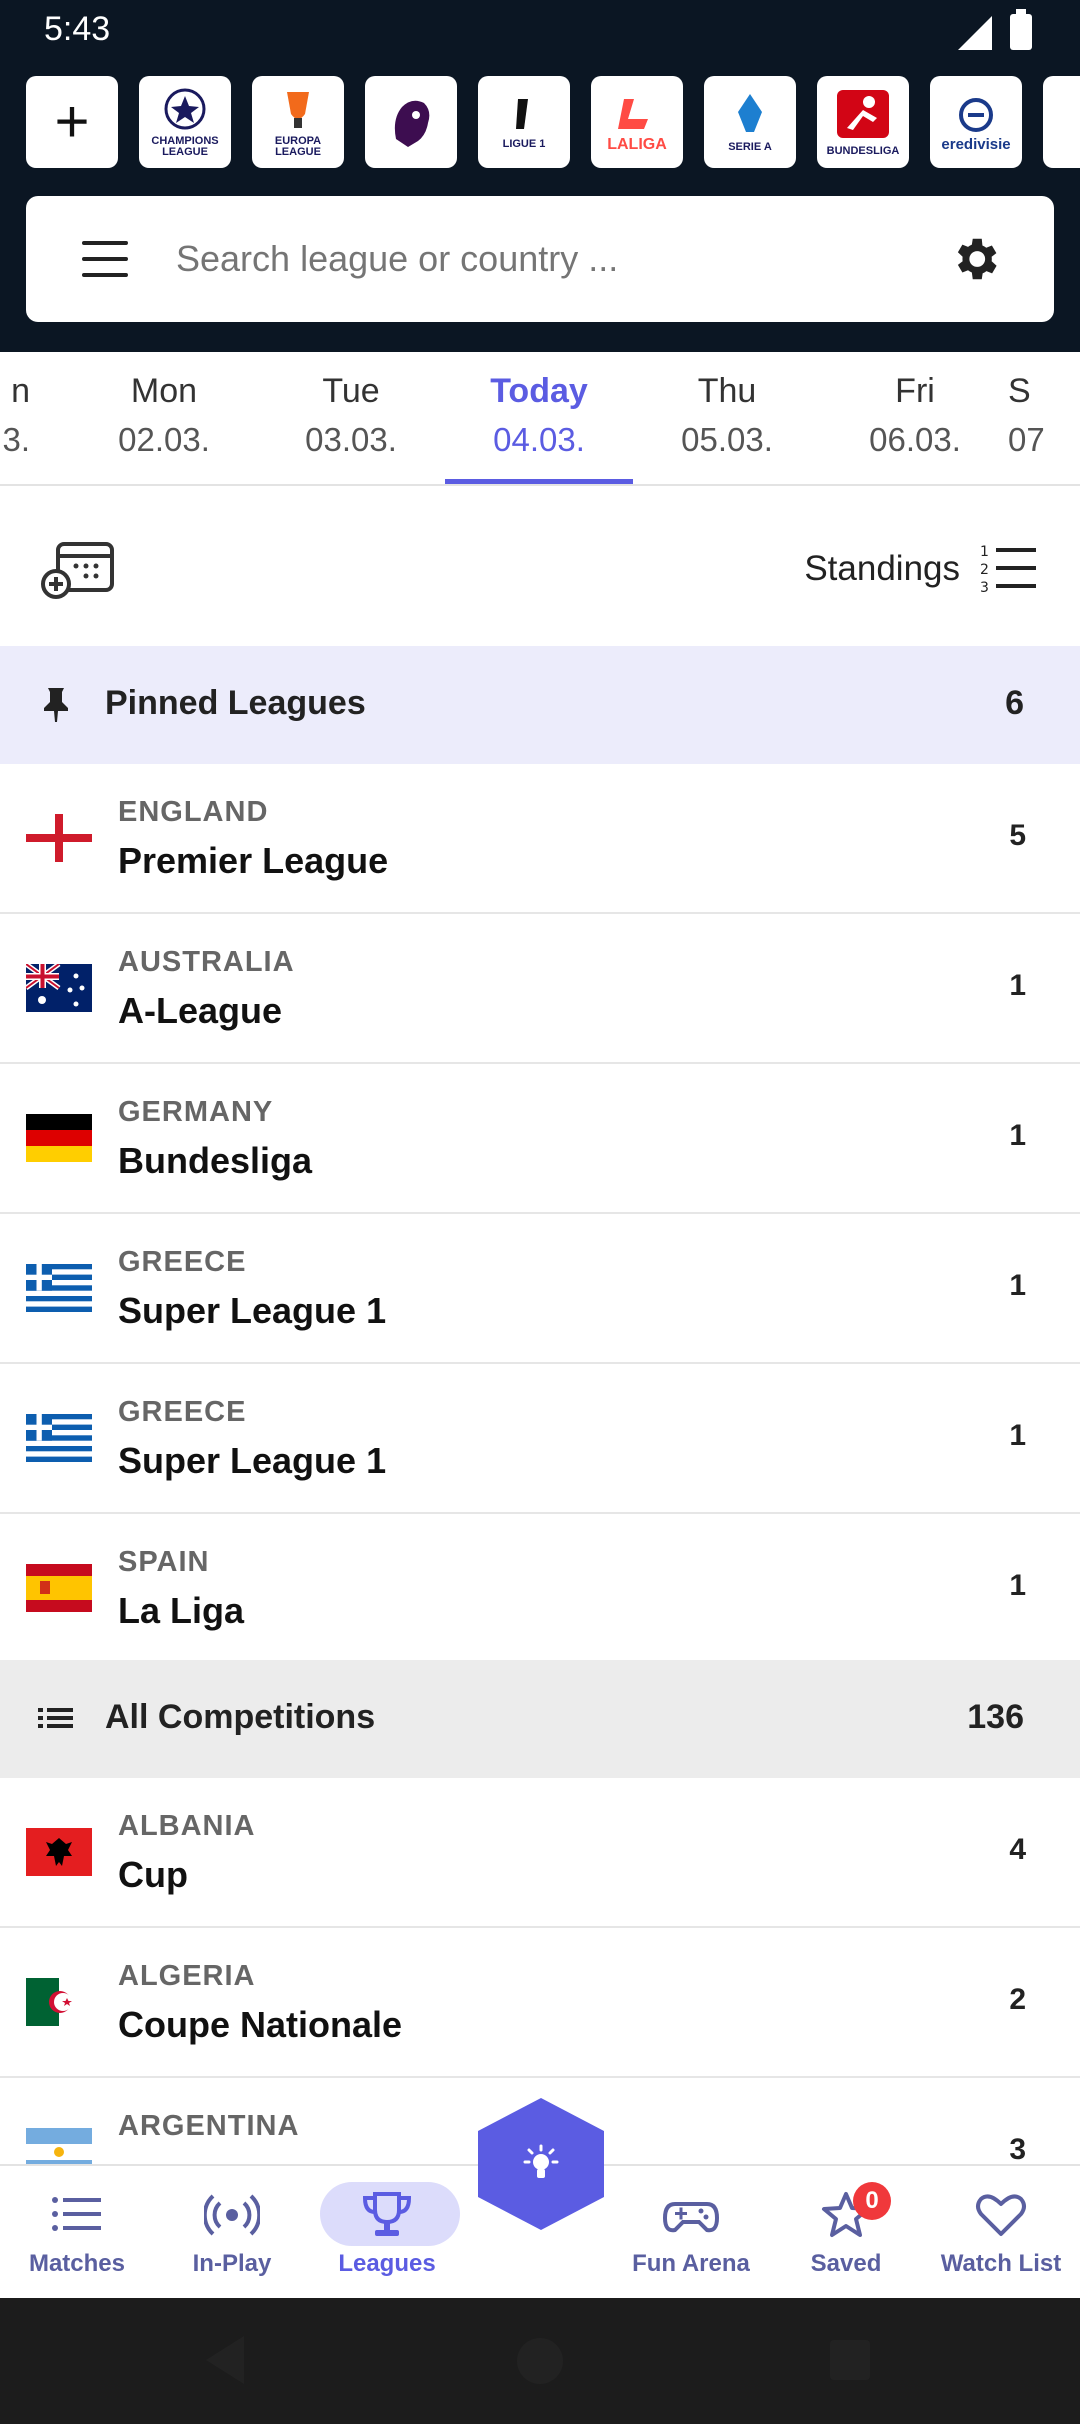 The height and width of the screenshot is (2424, 1080). I want to click on shortcut-premier-league, so click(411, 122).